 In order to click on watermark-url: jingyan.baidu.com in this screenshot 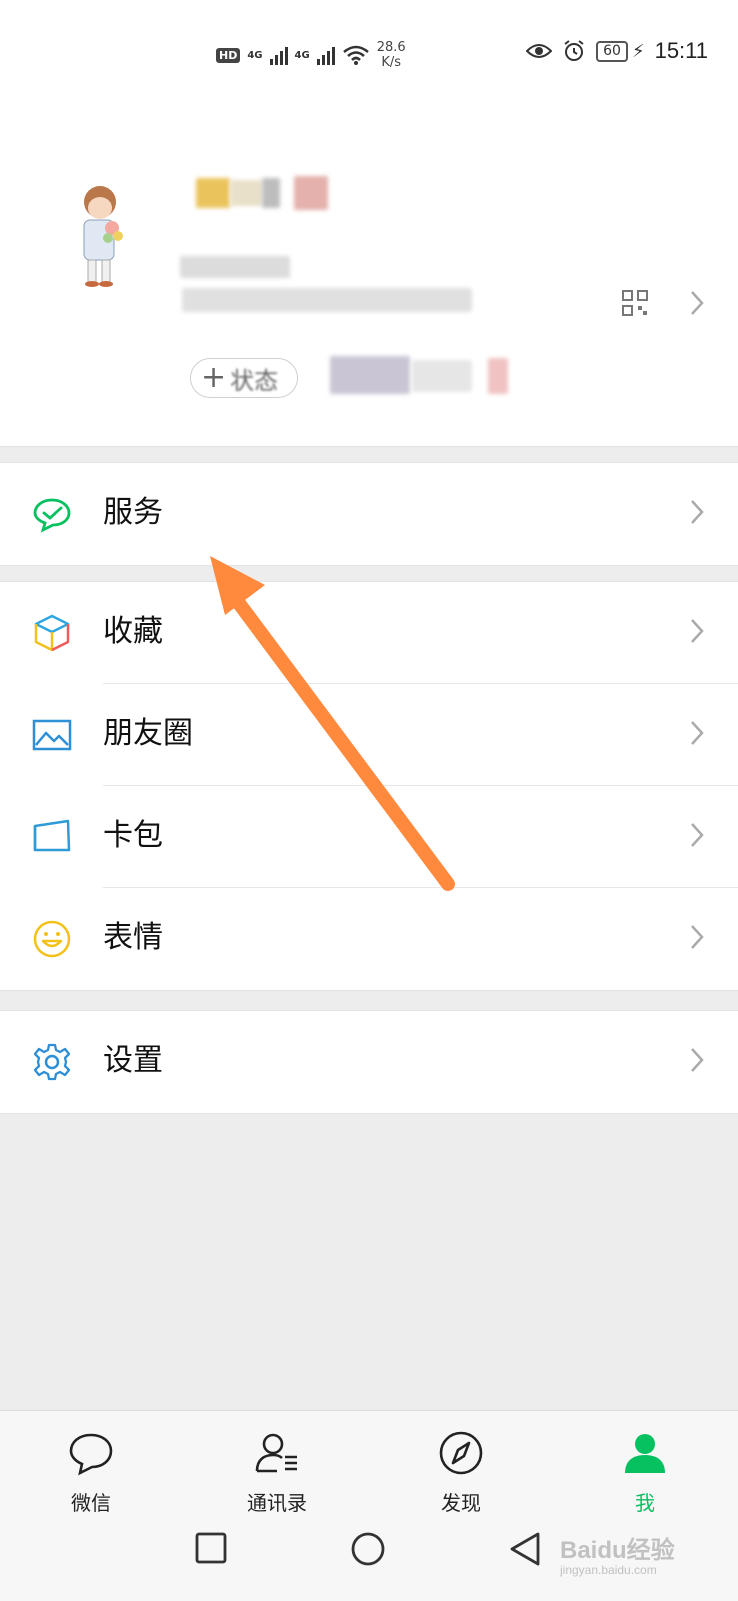, I will do `click(608, 1570)`.